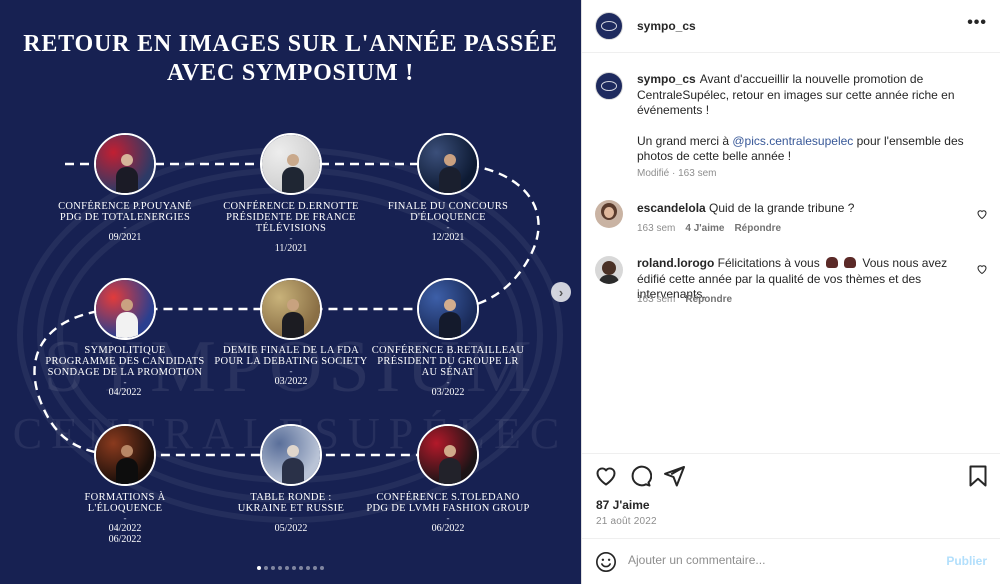 The width and height of the screenshot is (1000, 584). Describe the element at coordinates (125, 206) in the screenshot. I see `event-title: CONFÉRENCE P.POUYANÉ` at that location.